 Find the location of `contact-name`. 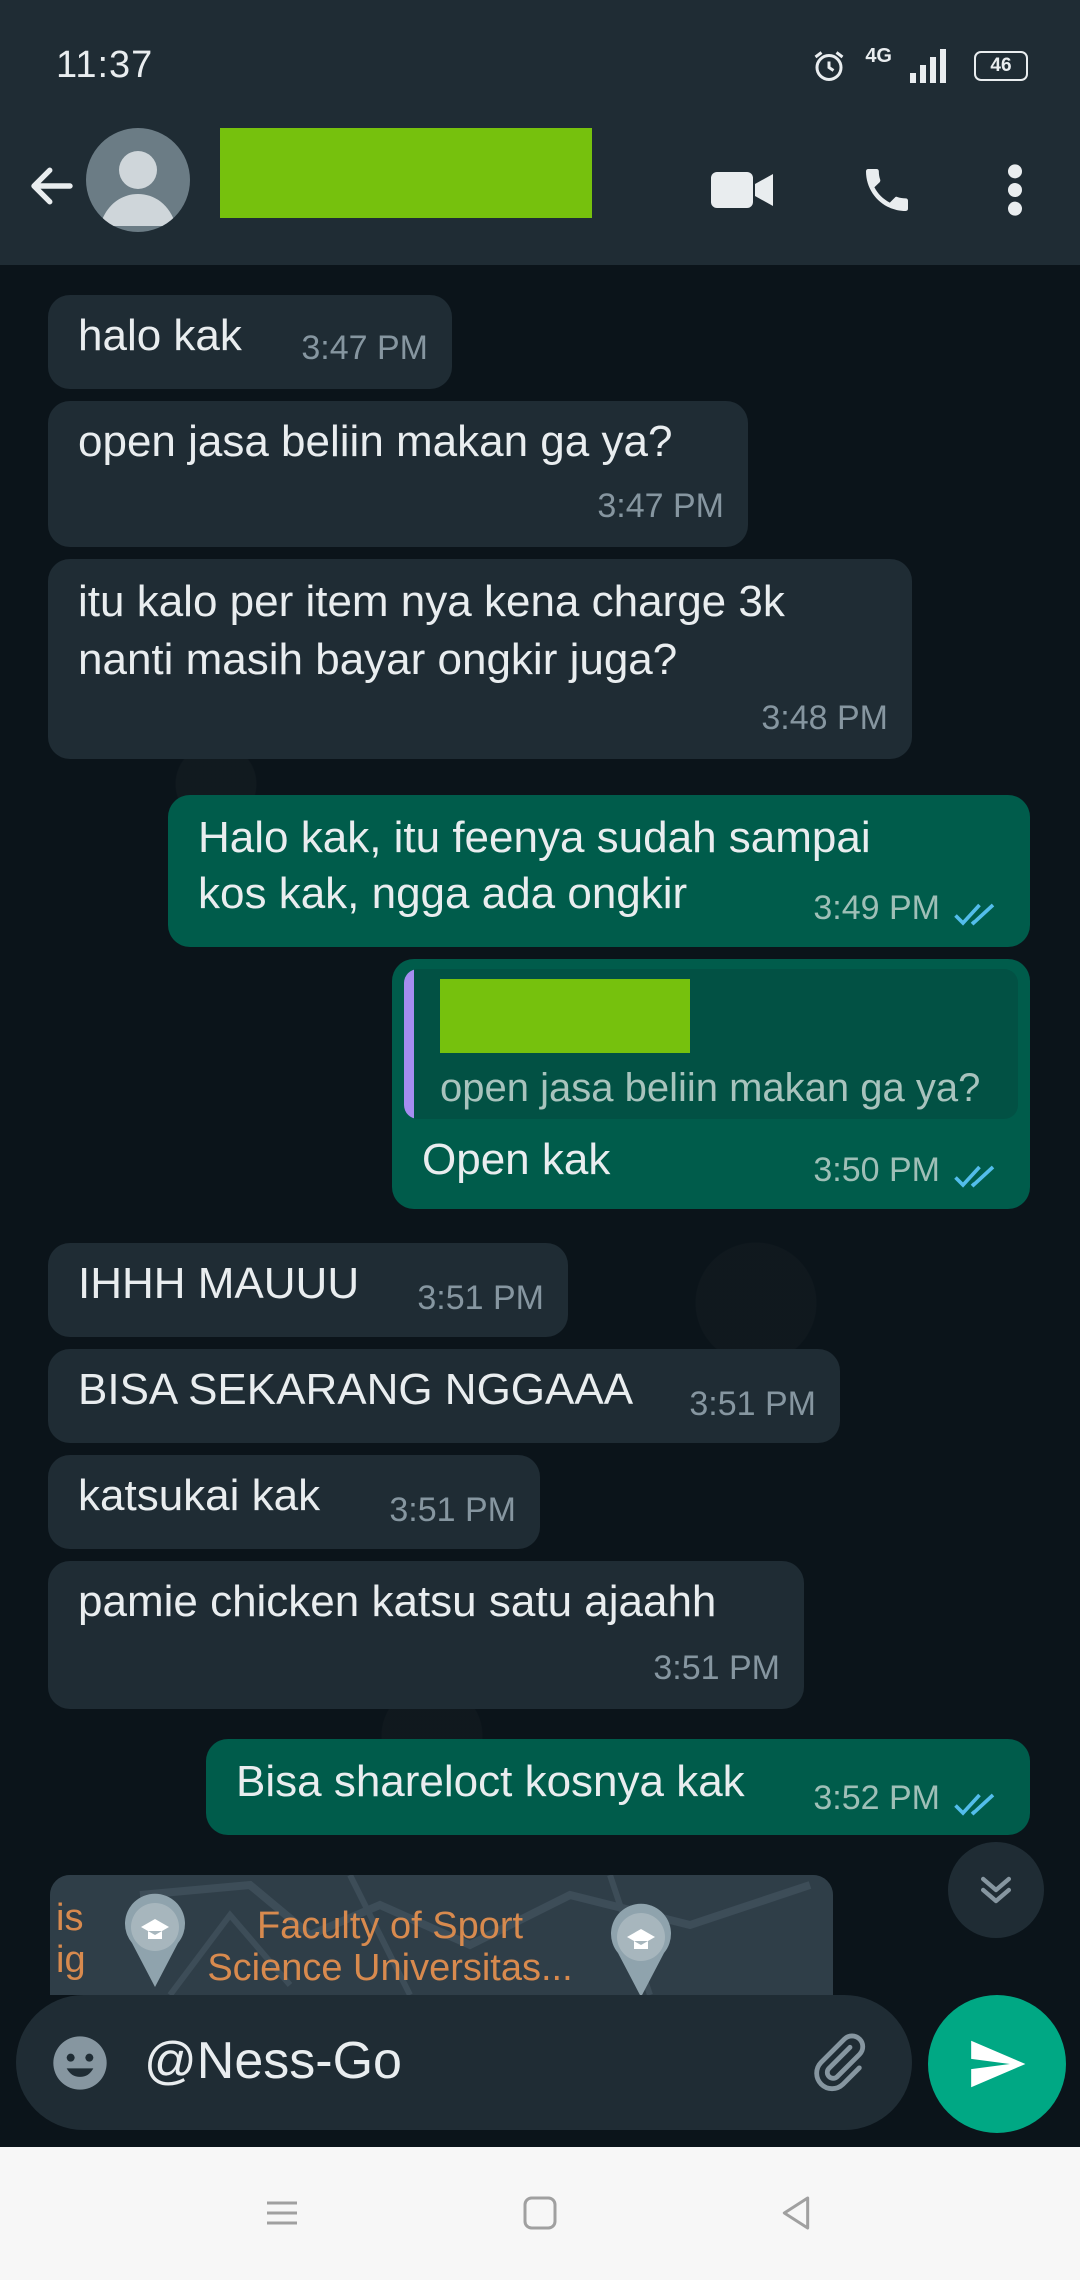

contact-name is located at coordinates (406, 173).